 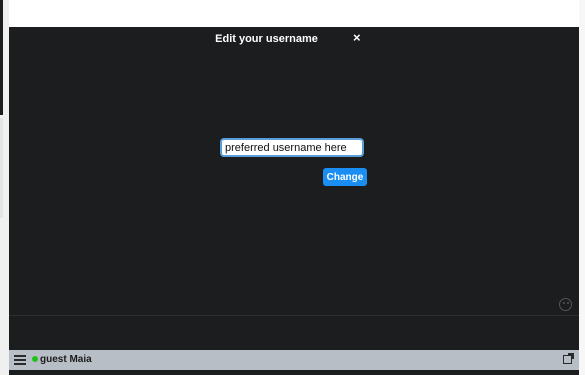 I want to click on page-top-area, so click(x=294, y=13).